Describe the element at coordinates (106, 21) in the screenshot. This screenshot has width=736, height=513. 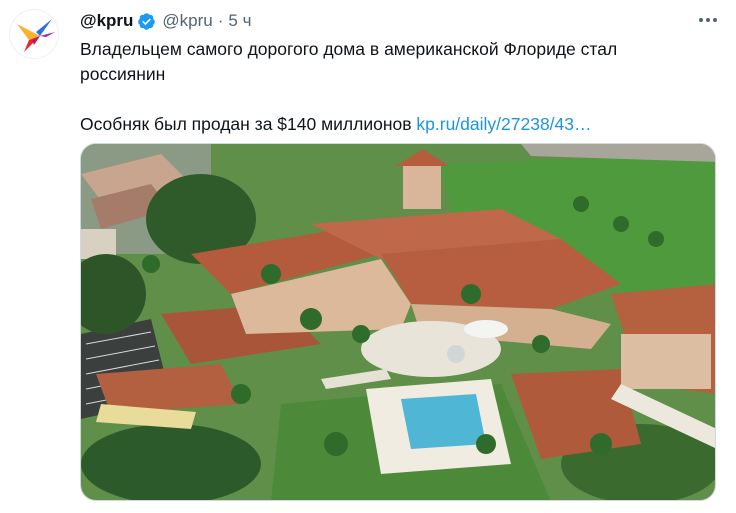
I see `display-name: @kpru` at that location.